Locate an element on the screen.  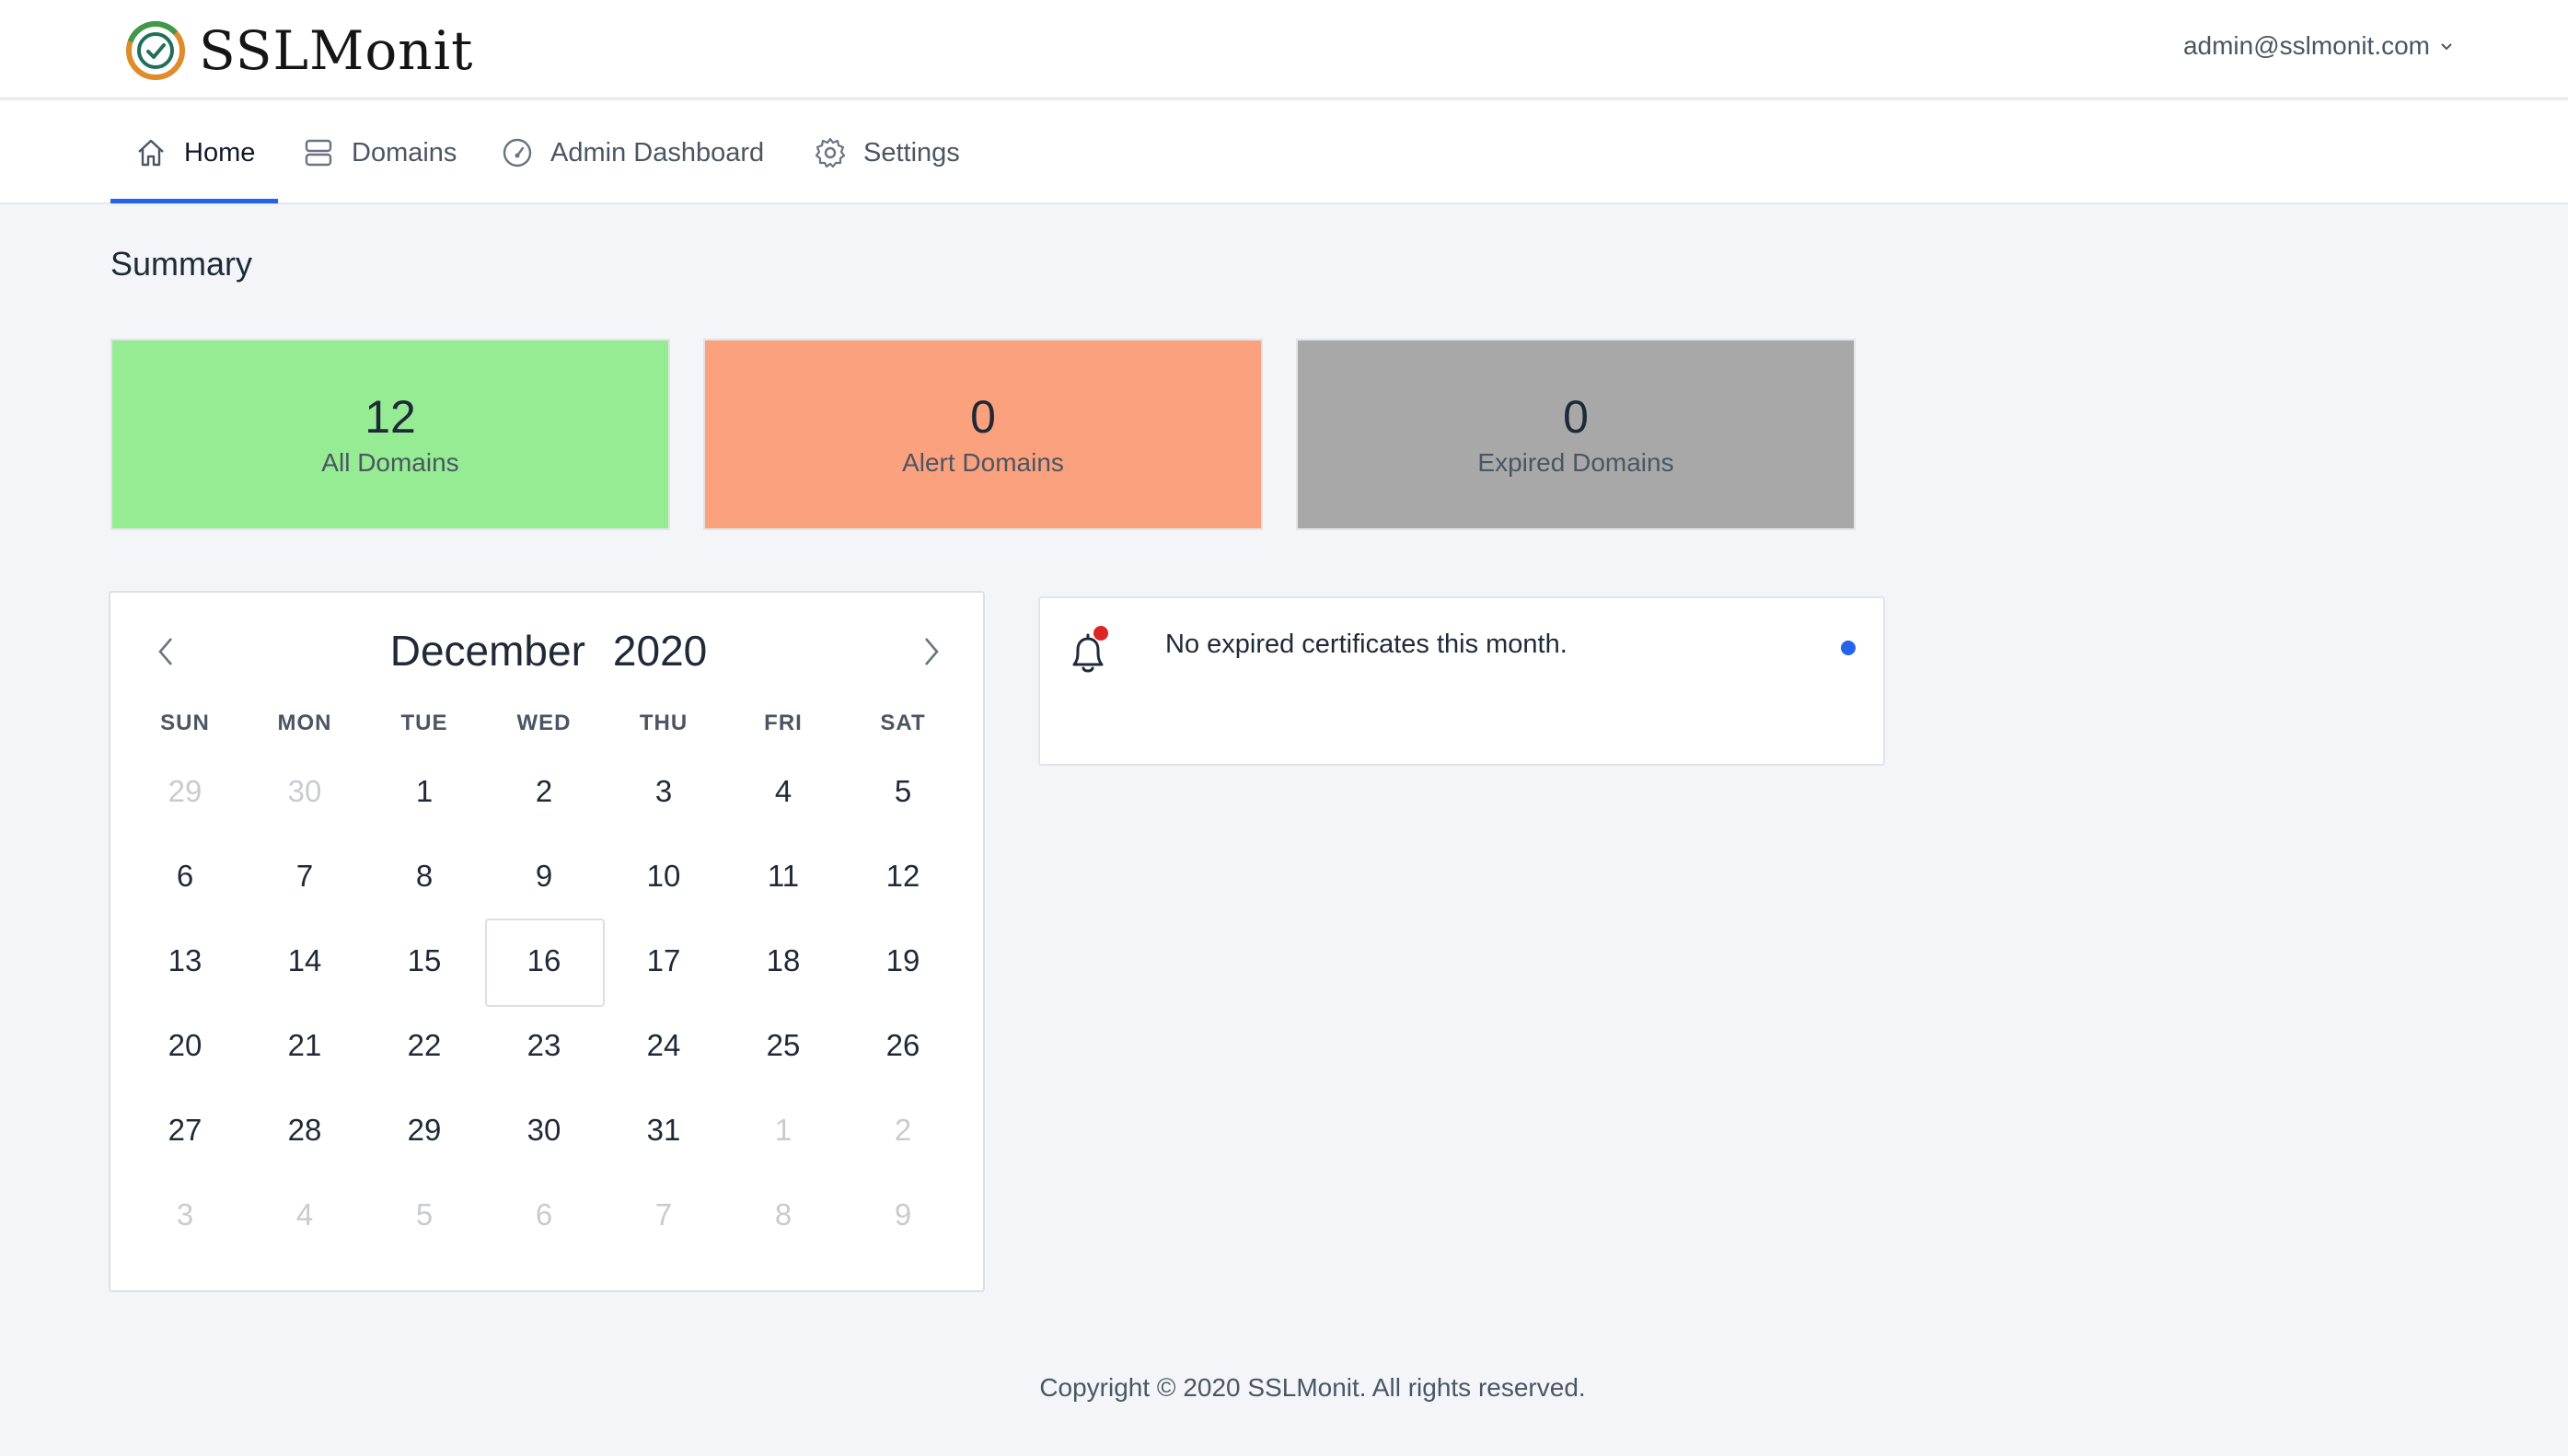
calendar-day: 11 is located at coordinates (783, 876).